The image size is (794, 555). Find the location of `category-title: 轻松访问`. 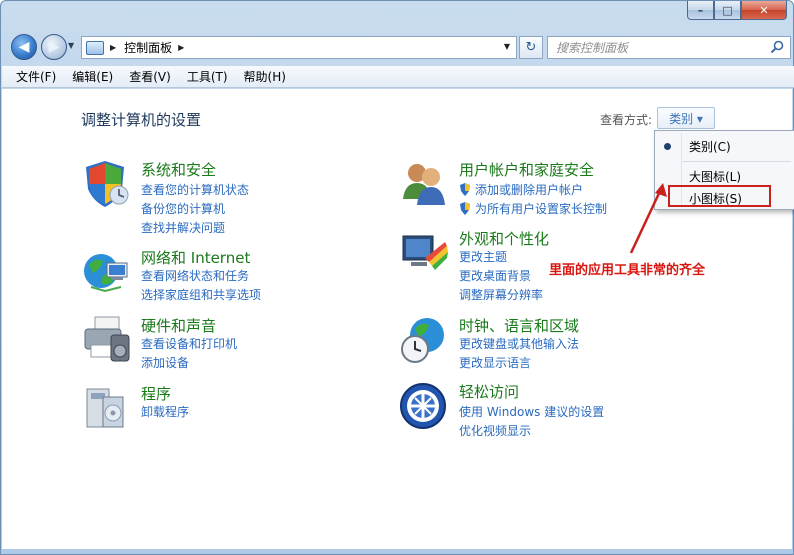

category-title: 轻松访问 is located at coordinates (489, 391).